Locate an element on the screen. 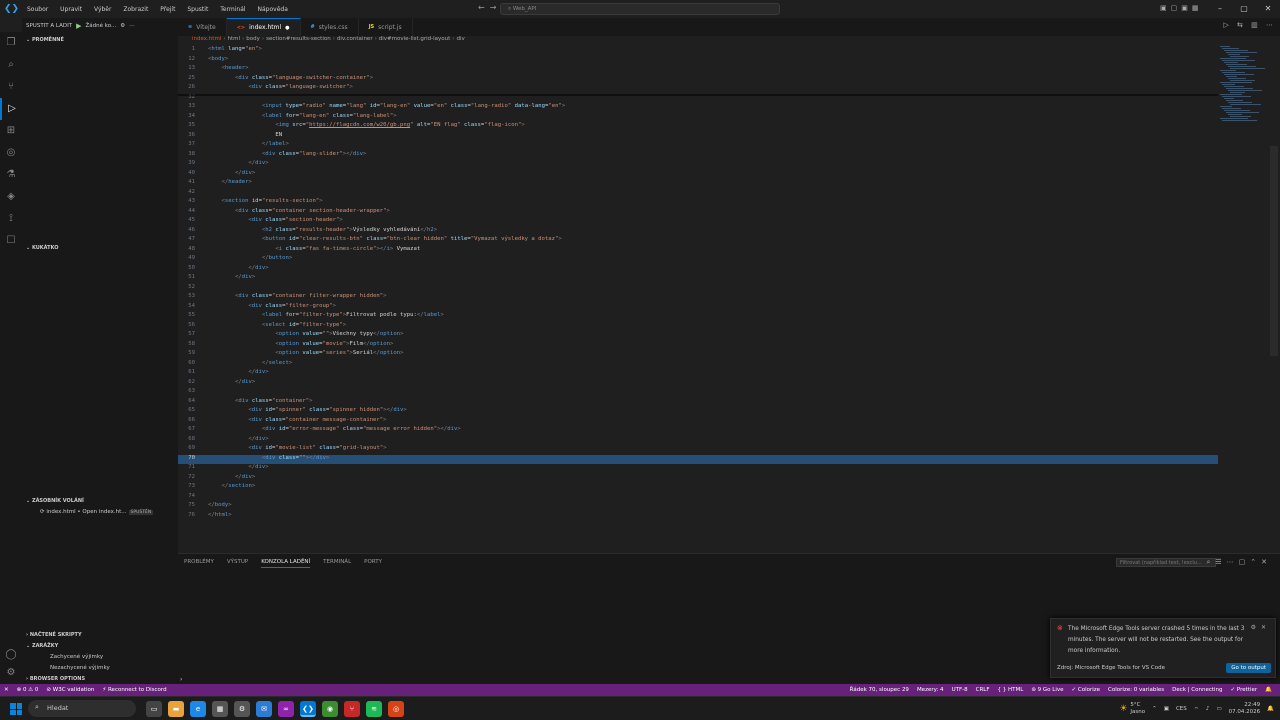 Image resolution: width=1280 pixels, height=720 pixels. task-view-icon: ▭ is located at coordinates (154, 709).